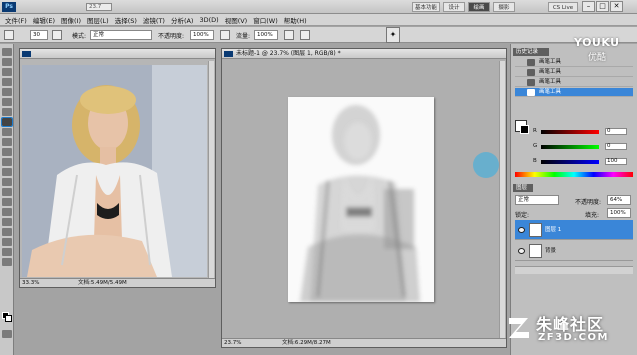  Describe the element at coordinates (535, 146) in the screenshot. I see `color-g-label: G` at that location.